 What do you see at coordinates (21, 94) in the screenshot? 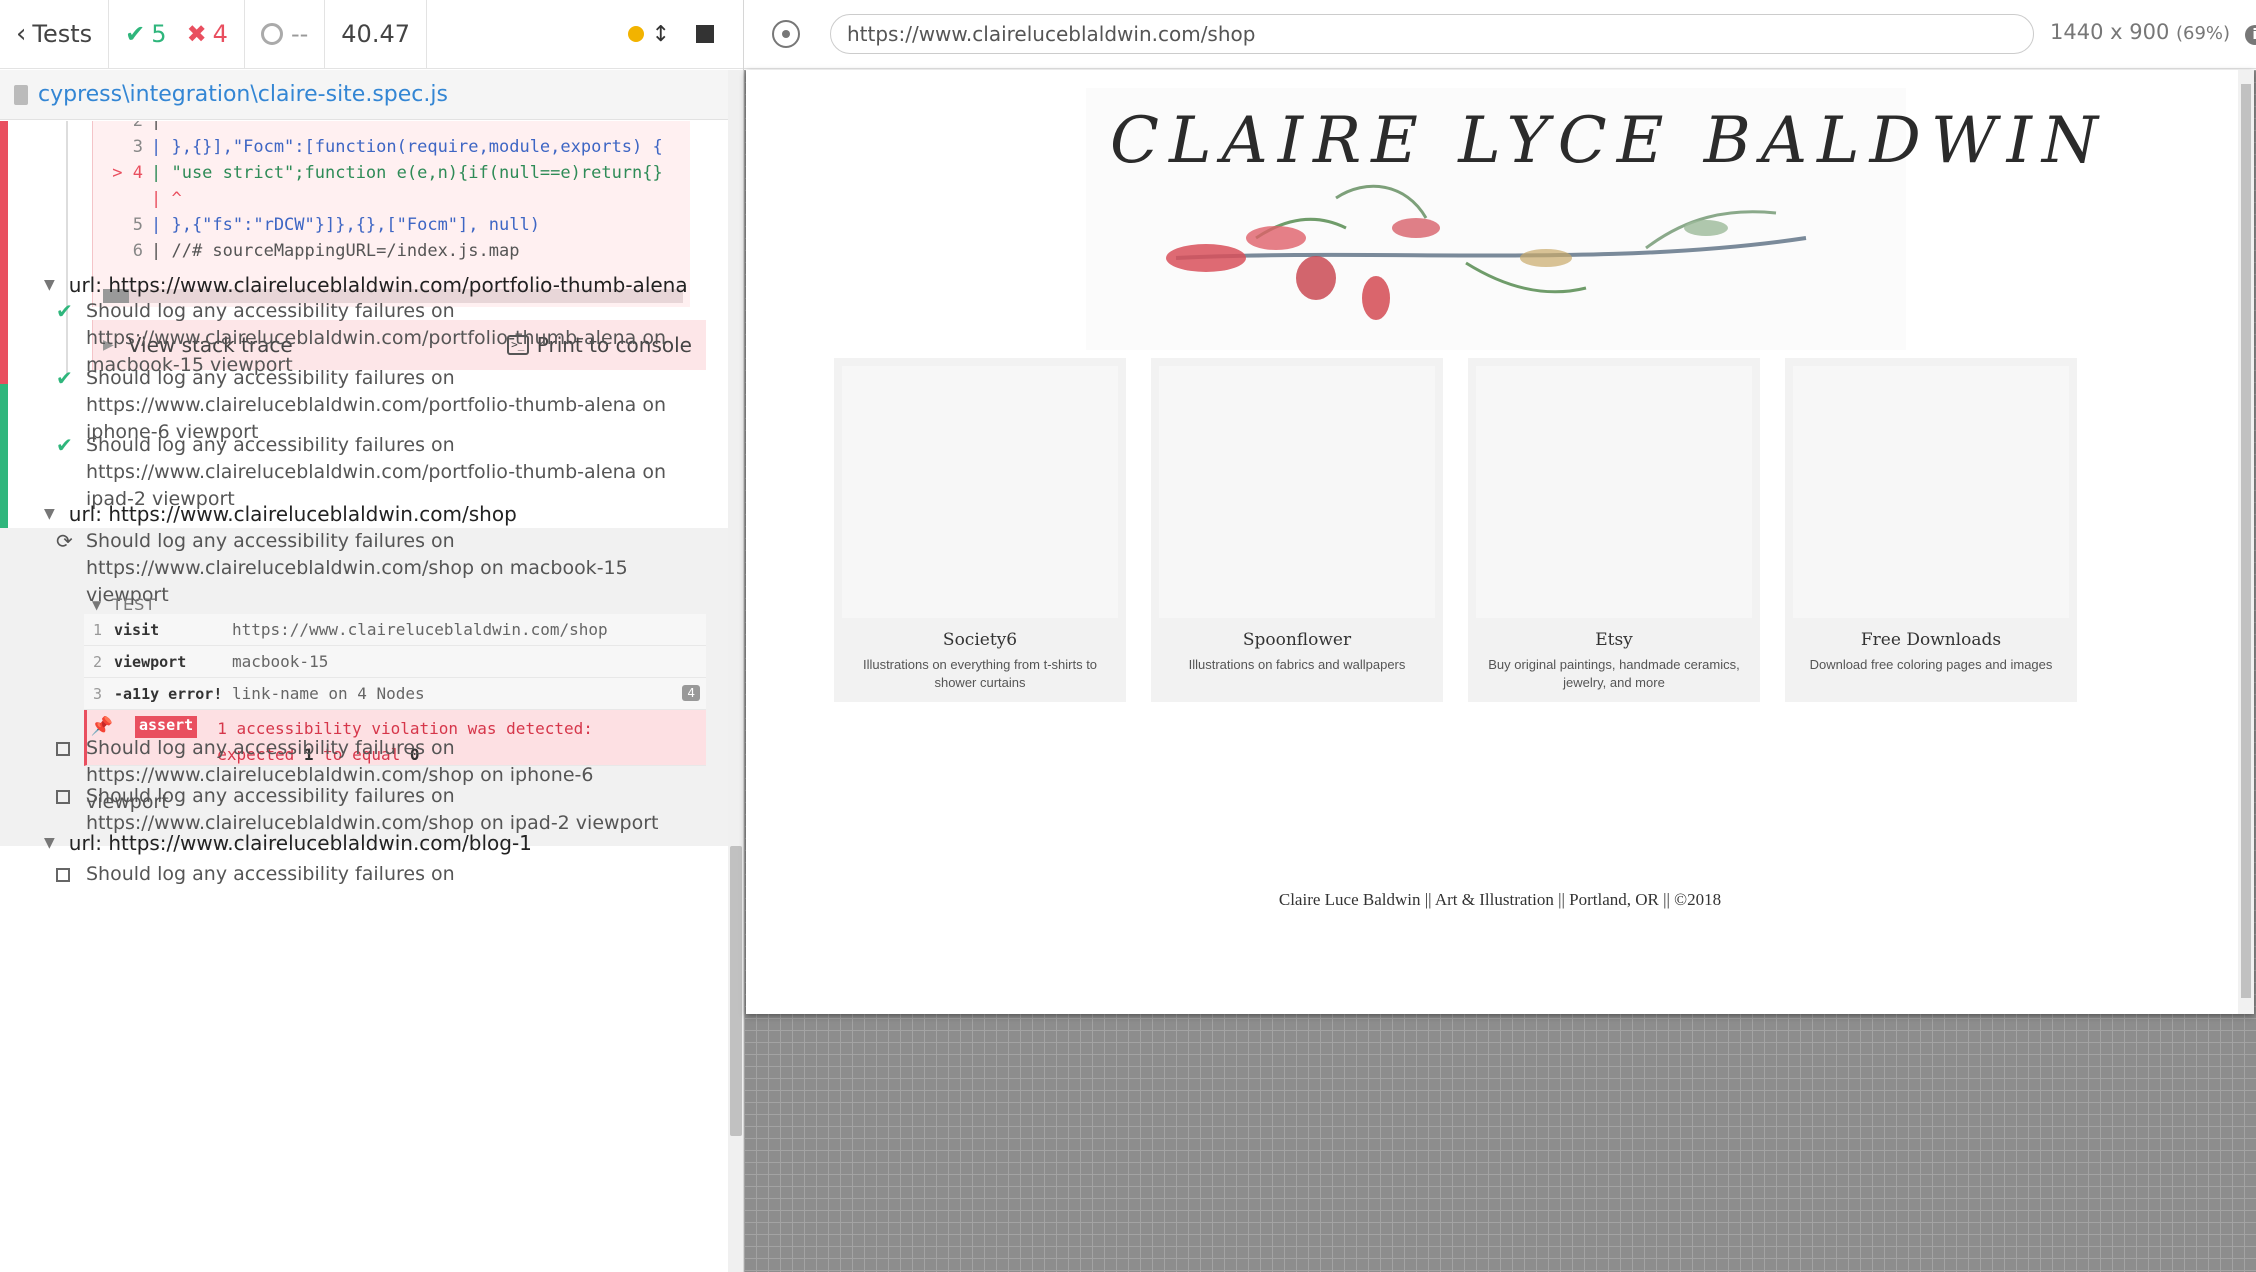
I see `file-icon` at bounding box center [21, 94].